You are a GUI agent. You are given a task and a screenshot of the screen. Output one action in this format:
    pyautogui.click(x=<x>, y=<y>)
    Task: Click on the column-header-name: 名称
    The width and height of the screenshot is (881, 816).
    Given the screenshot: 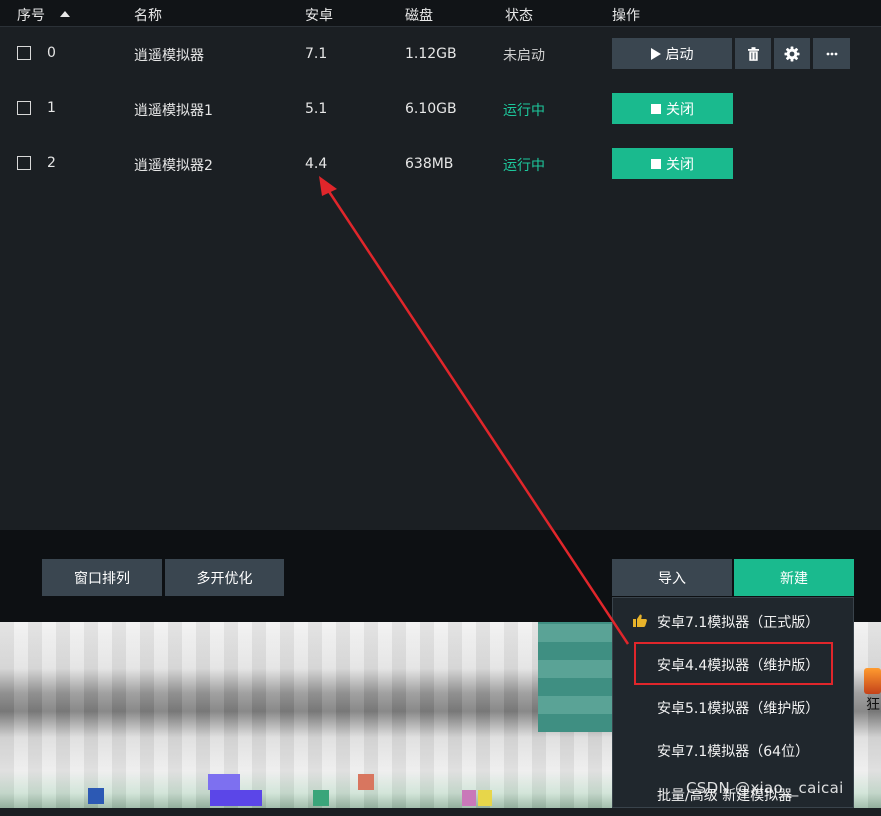 What is the action you would take?
    pyautogui.click(x=148, y=16)
    